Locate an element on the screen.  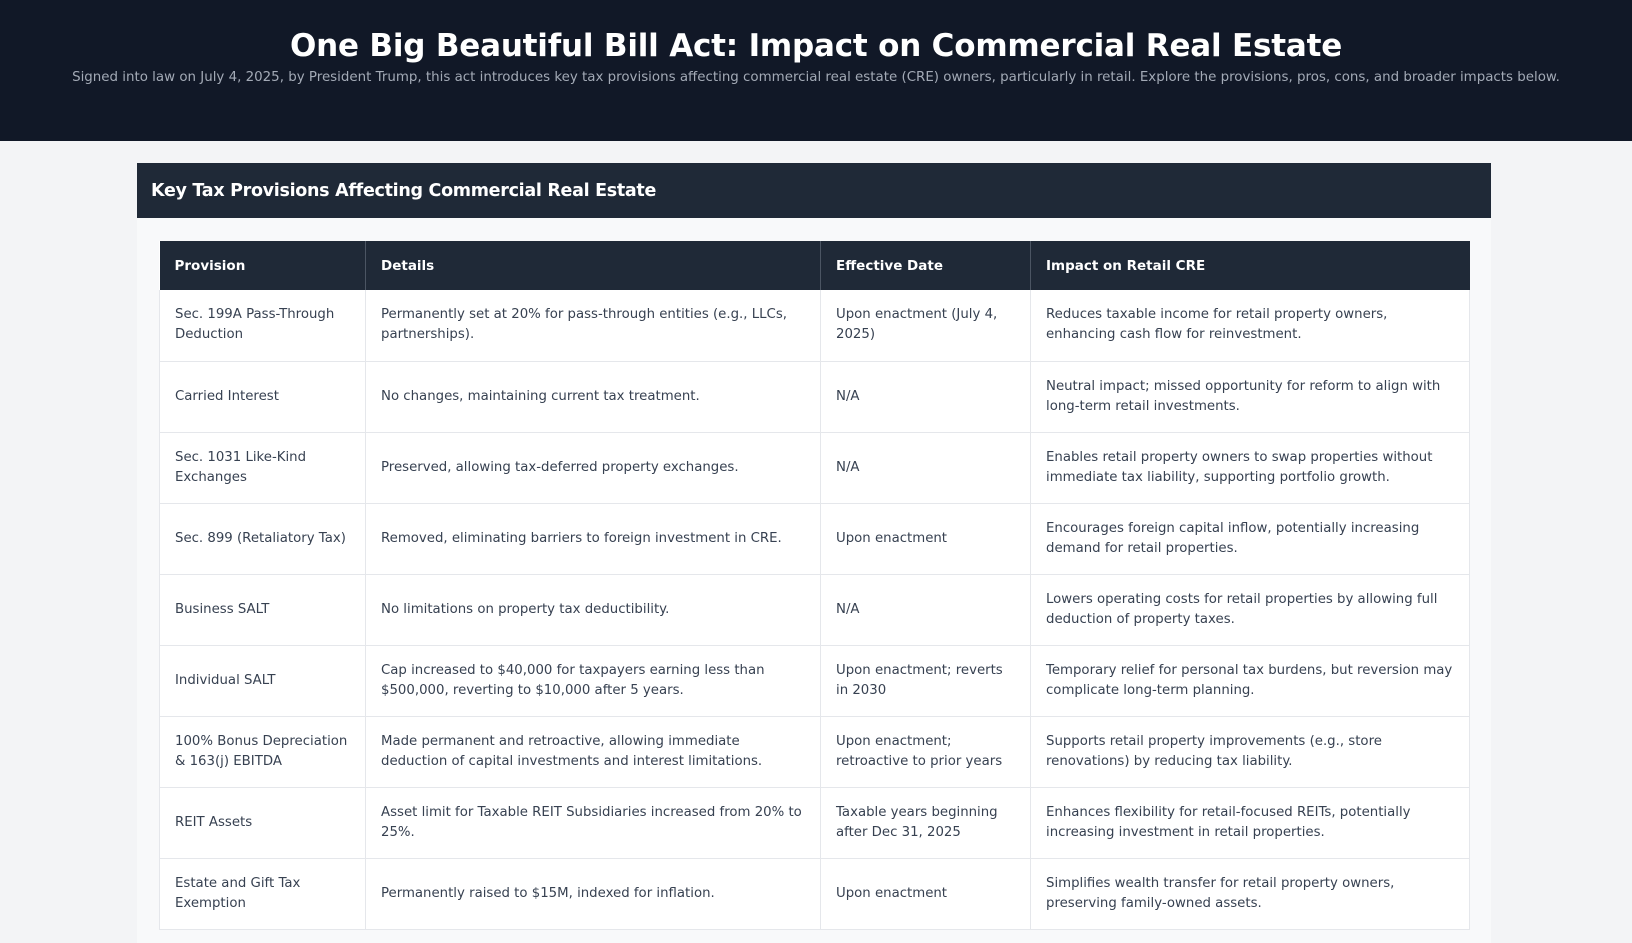
cell-provision: Individual SALT is located at coordinates (262, 681).